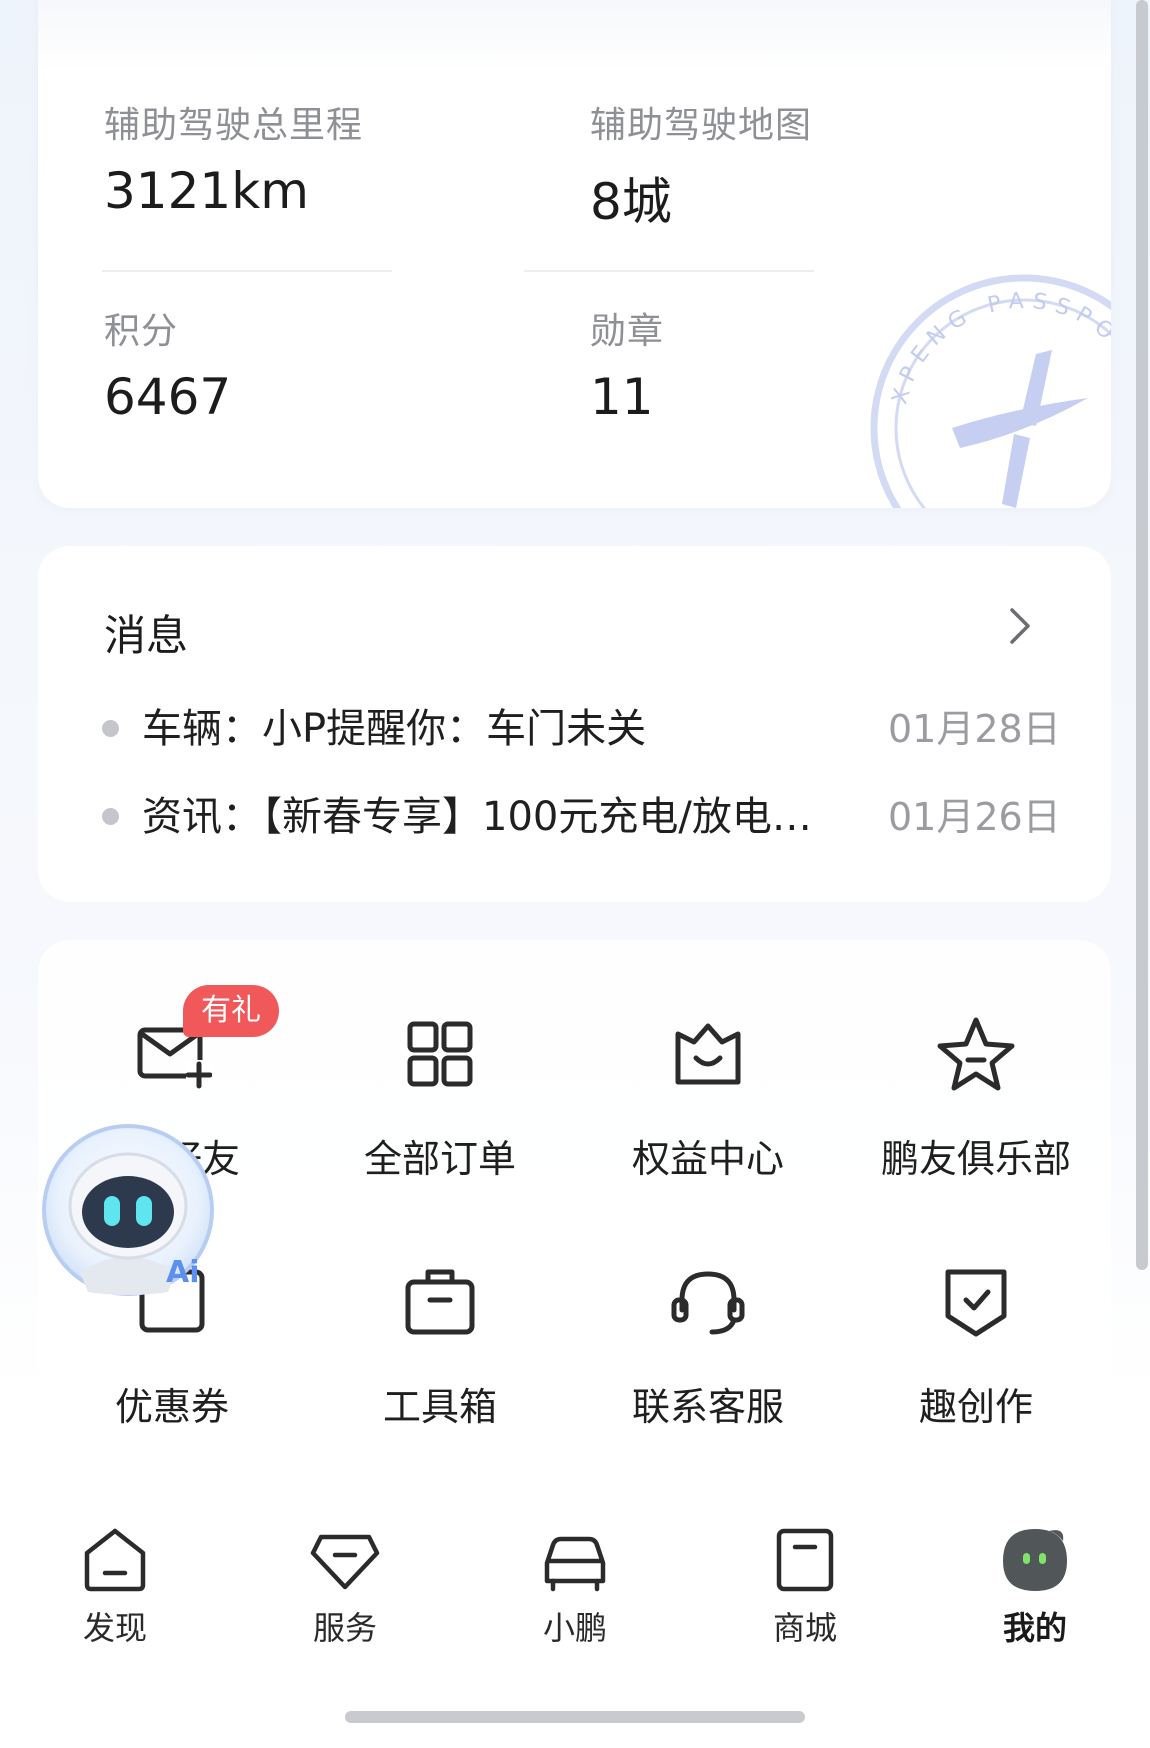 The width and height of the screenshot is (1150, 1748). Describe the element at coordinates (183, 1272) in the screenshot. I see `ai-badge-text: Ai` at that location.